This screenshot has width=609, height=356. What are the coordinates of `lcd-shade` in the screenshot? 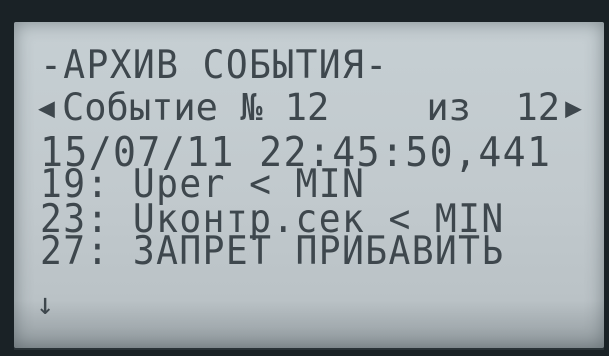 It's located at (309, 325).